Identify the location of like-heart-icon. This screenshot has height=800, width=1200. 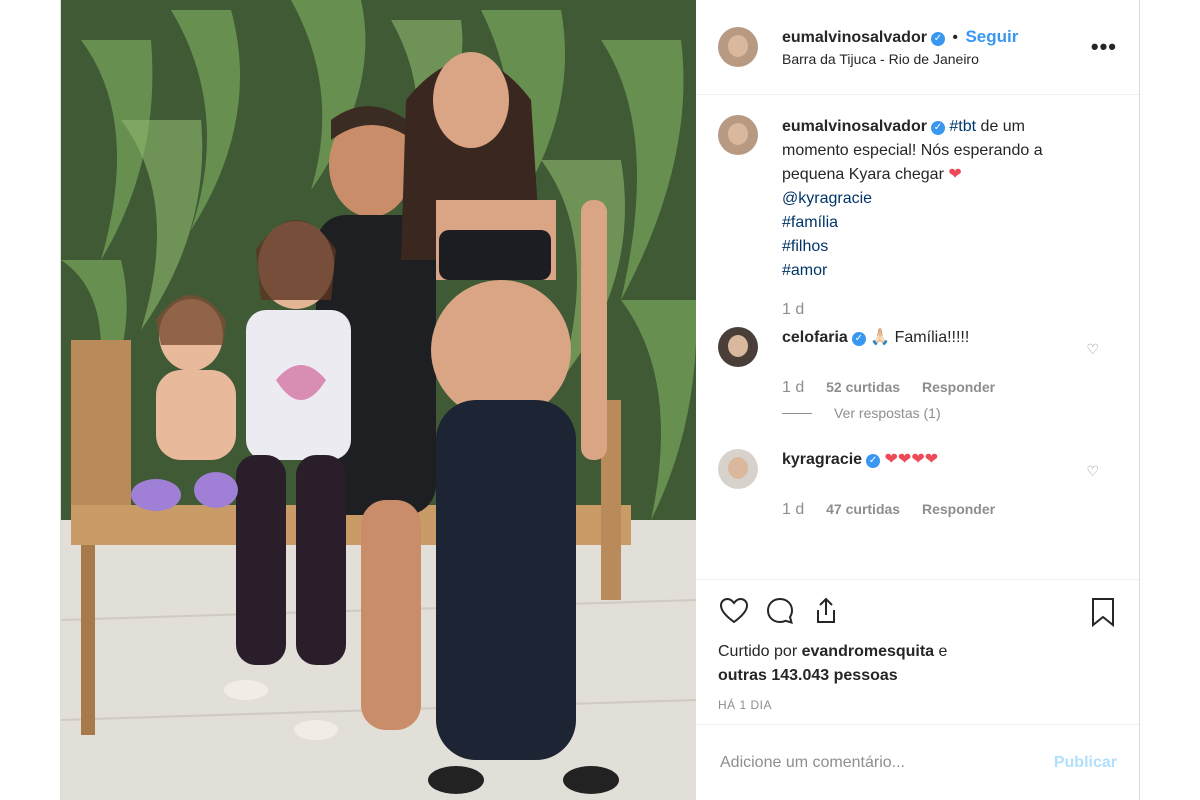
(734, 611).